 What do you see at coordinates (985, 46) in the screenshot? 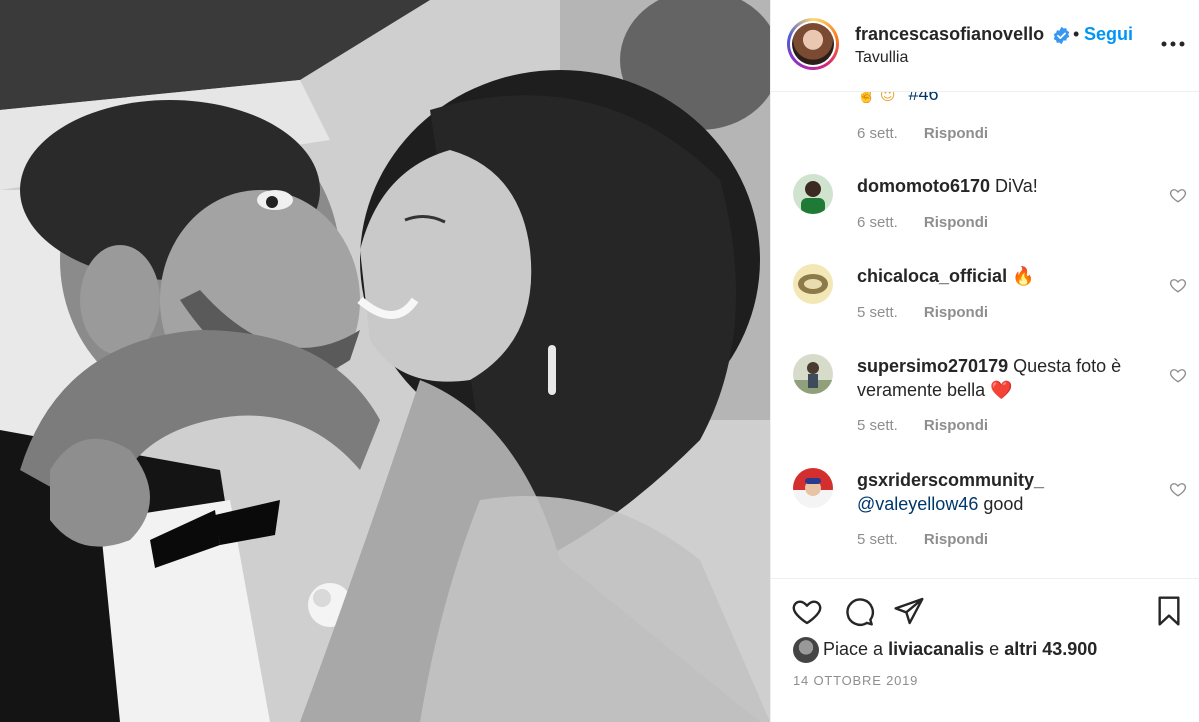
I see `post-header: francescasofianovello • Segui Tavullia` at bounding box center [985, 46].